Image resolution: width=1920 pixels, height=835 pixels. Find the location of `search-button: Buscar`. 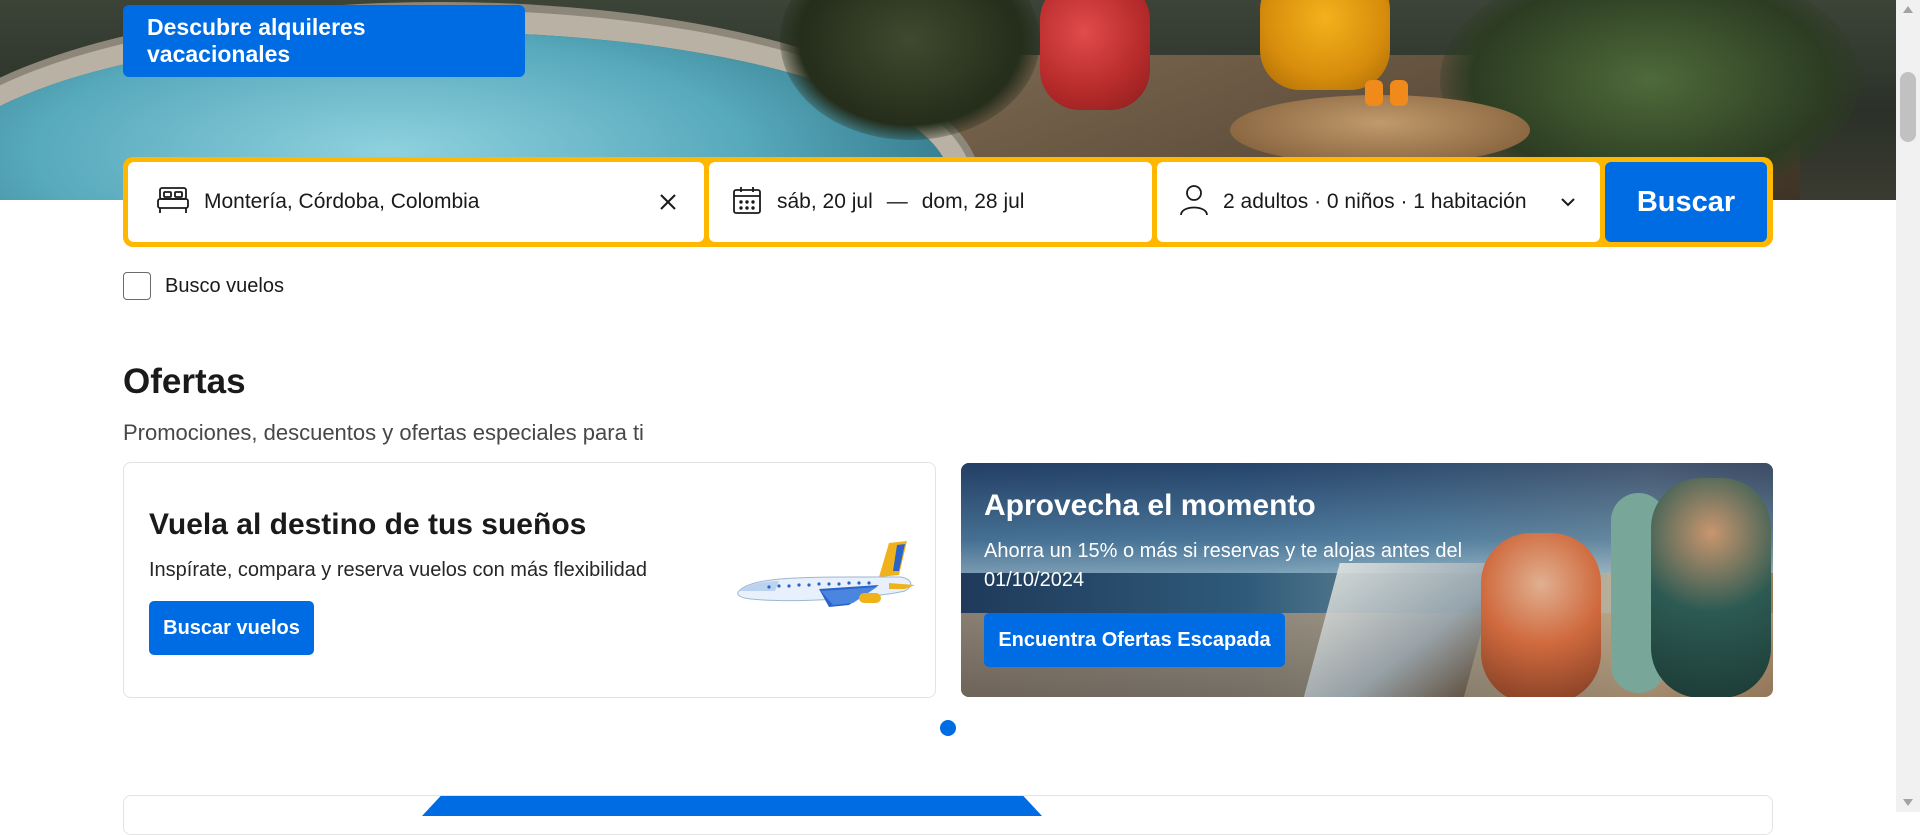

search-button: Buscar is located at coordinates (1686, 202).